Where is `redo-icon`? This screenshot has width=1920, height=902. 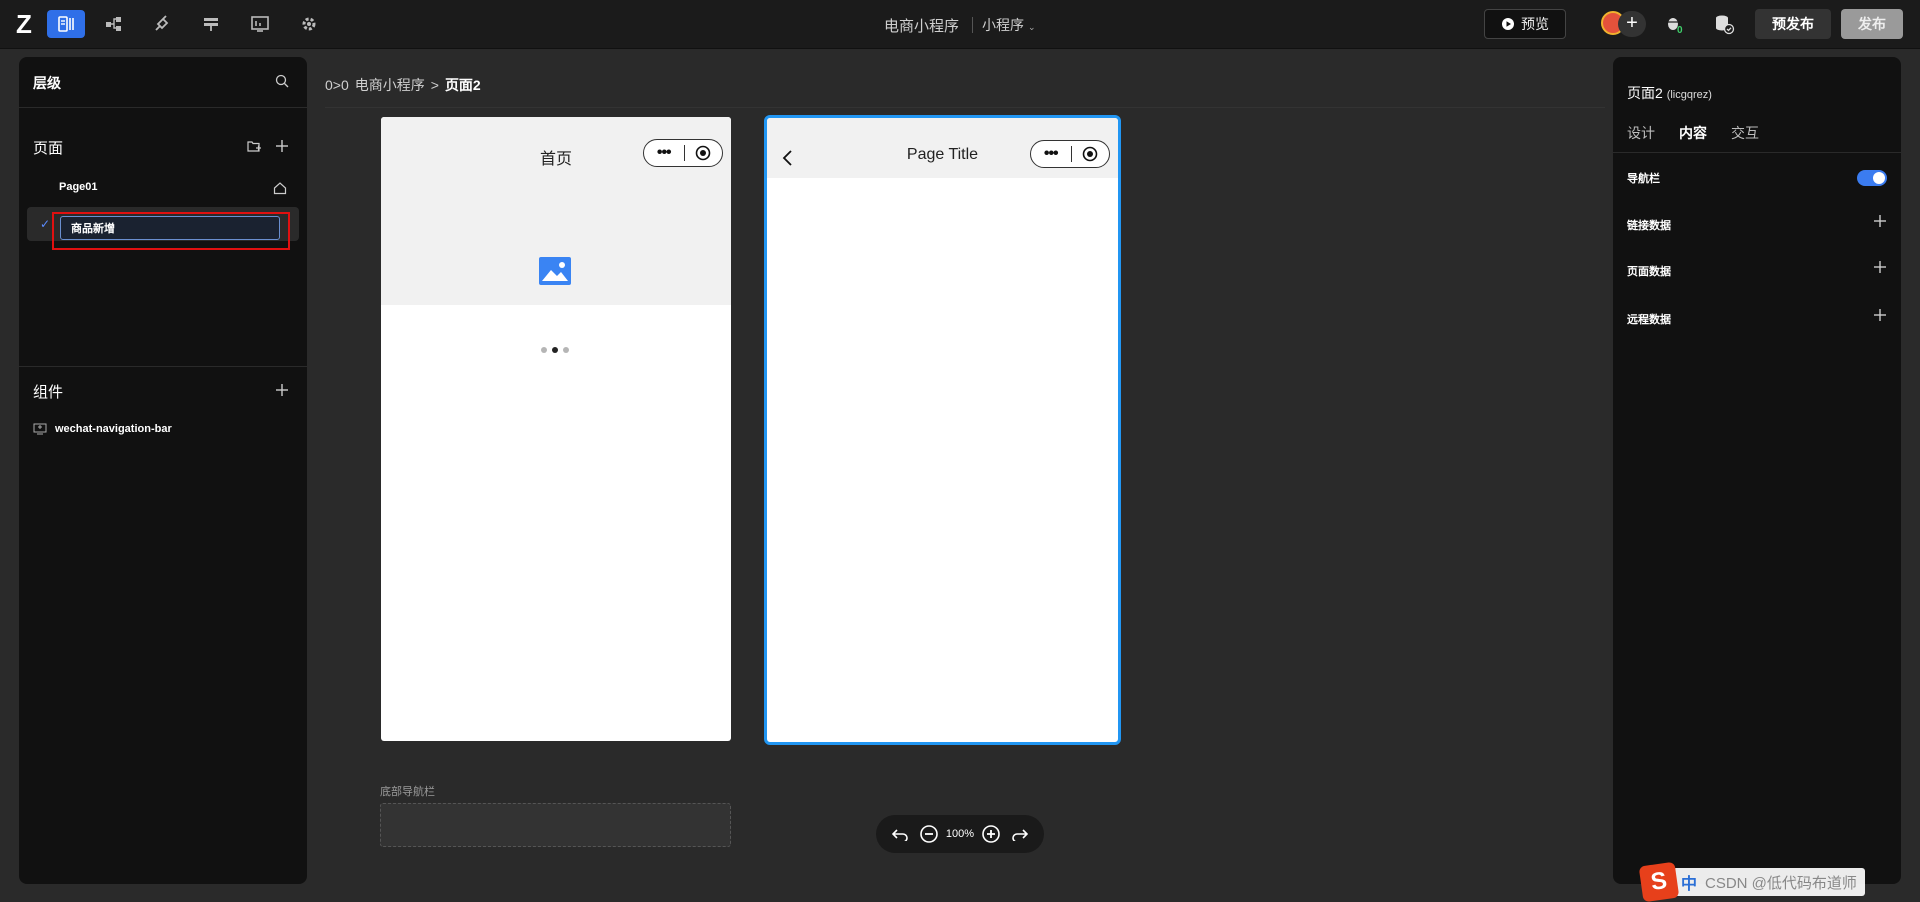 redo-icon is located at coordinates (1019, 835).